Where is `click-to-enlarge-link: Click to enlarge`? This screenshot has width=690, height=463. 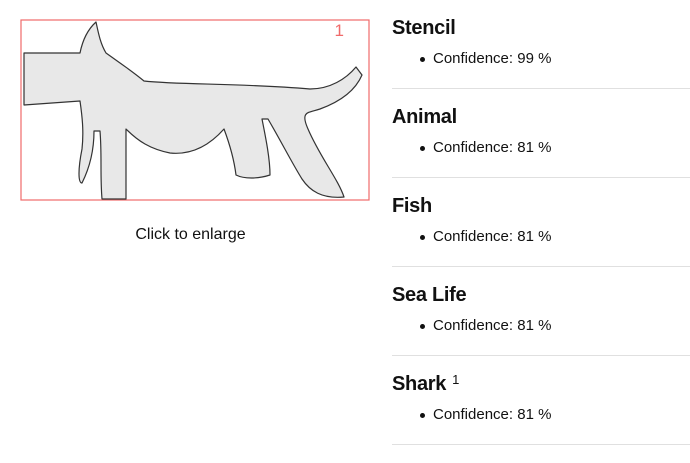
click-to-enlarge-link: Click to enlarge is located at coordinates (190, 235).